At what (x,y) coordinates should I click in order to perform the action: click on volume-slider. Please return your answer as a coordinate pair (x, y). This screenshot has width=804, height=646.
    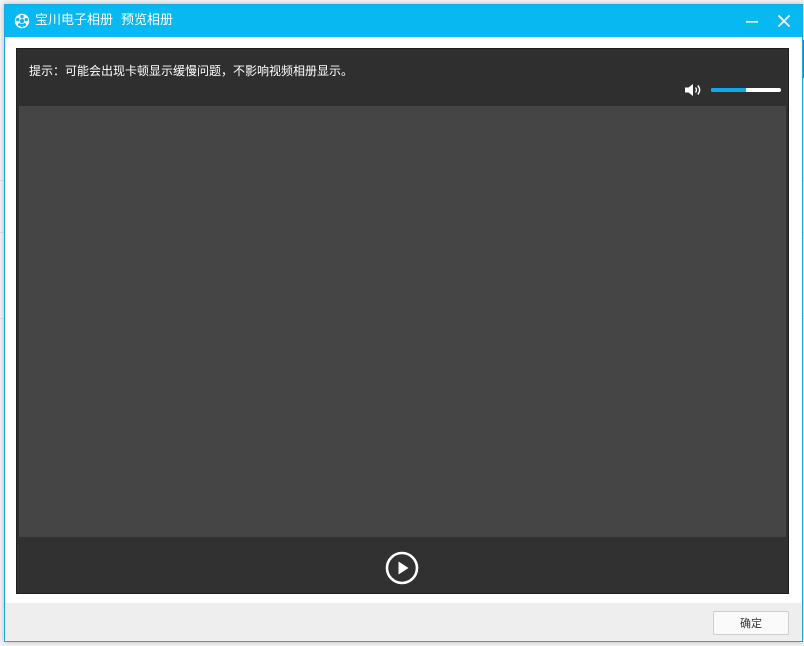
    Looking at the image, I should click on (746, 90).